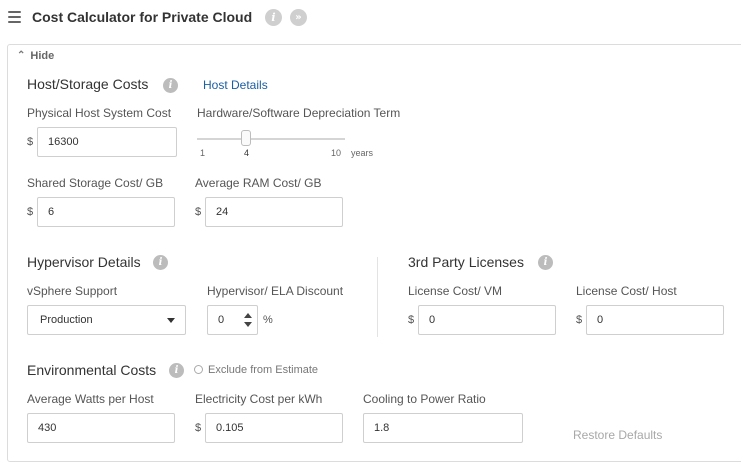 This screenshot has height=464, width=741. What do you see at coordinates (424, 399) in the screenshot?
I see `cooling-label: Cooling to Power Ratio` at bounding box center [424, 399].